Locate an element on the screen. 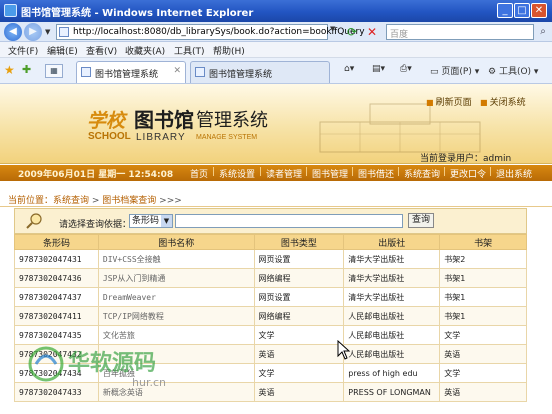 The width and height of the screenshot is (552, 414). cell-barcode: 9787302047437 is located at coordinates (56, 297).